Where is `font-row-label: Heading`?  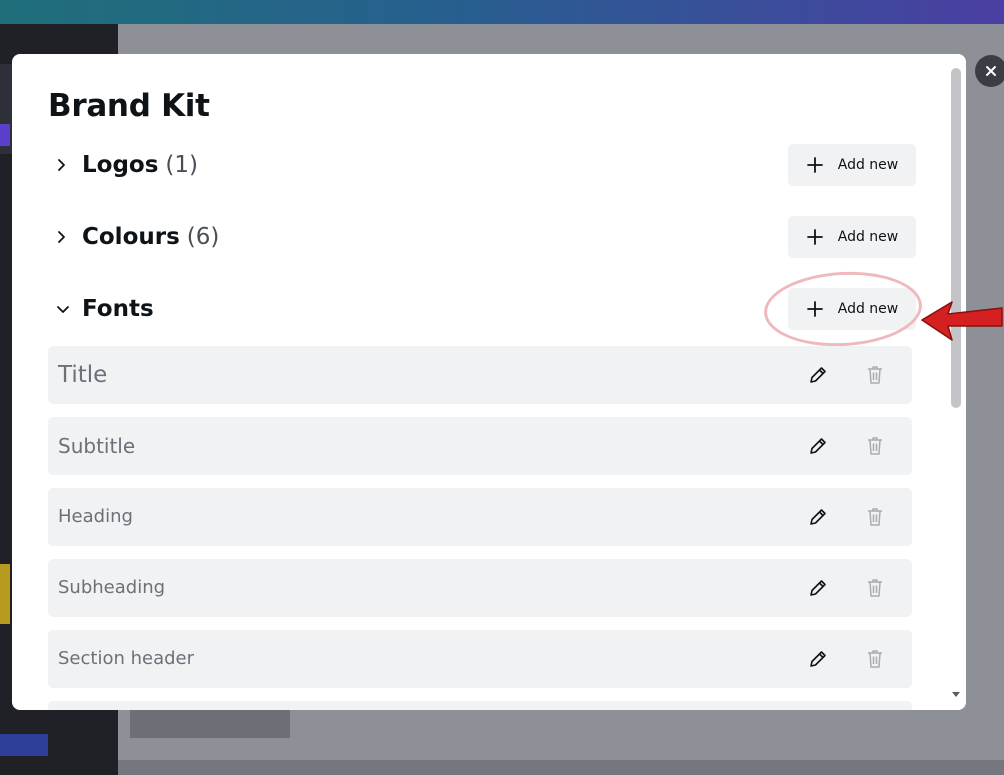
font-row-label: Heading is located at coordinates (95, 516).